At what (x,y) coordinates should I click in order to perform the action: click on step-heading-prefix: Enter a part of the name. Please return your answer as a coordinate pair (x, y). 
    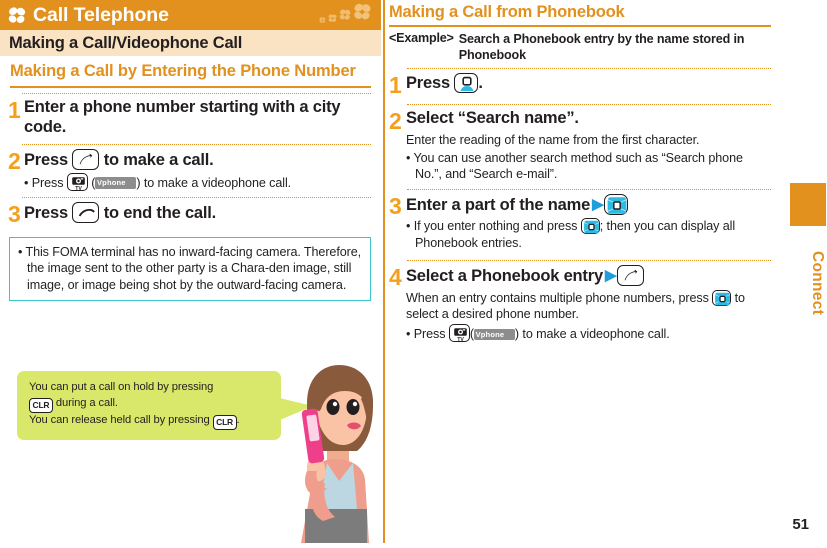
    Looking at the image, I should click on (498, 205).